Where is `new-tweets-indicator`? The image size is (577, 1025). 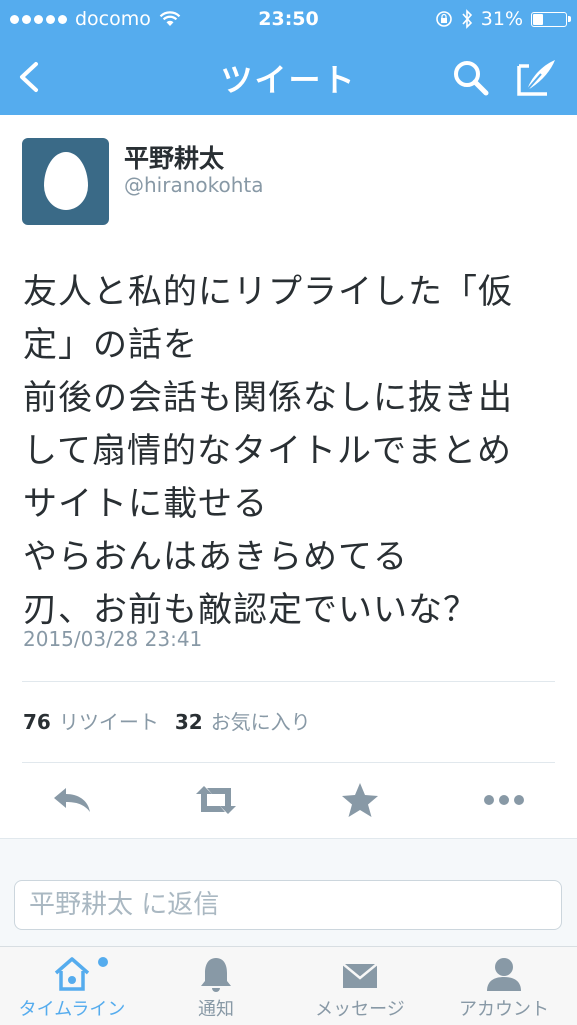 new-tweets-indicator is located at coordinates (103, 962).